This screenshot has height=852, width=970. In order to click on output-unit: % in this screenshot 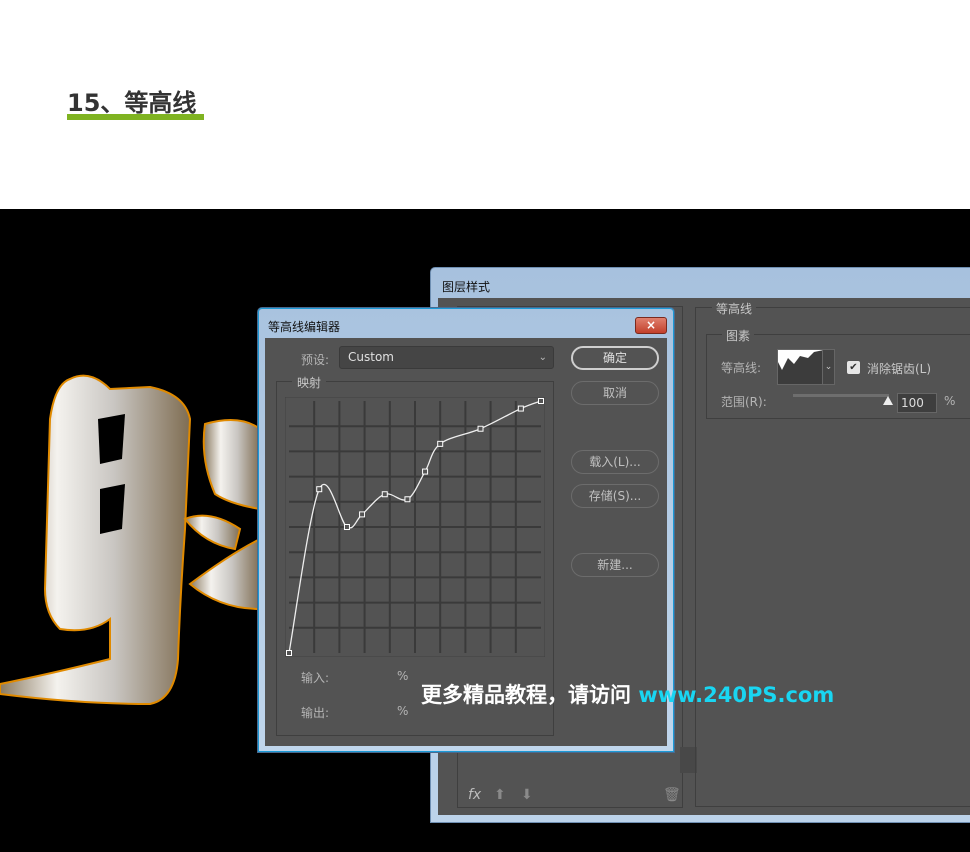, I will do `click(403, 711)`.